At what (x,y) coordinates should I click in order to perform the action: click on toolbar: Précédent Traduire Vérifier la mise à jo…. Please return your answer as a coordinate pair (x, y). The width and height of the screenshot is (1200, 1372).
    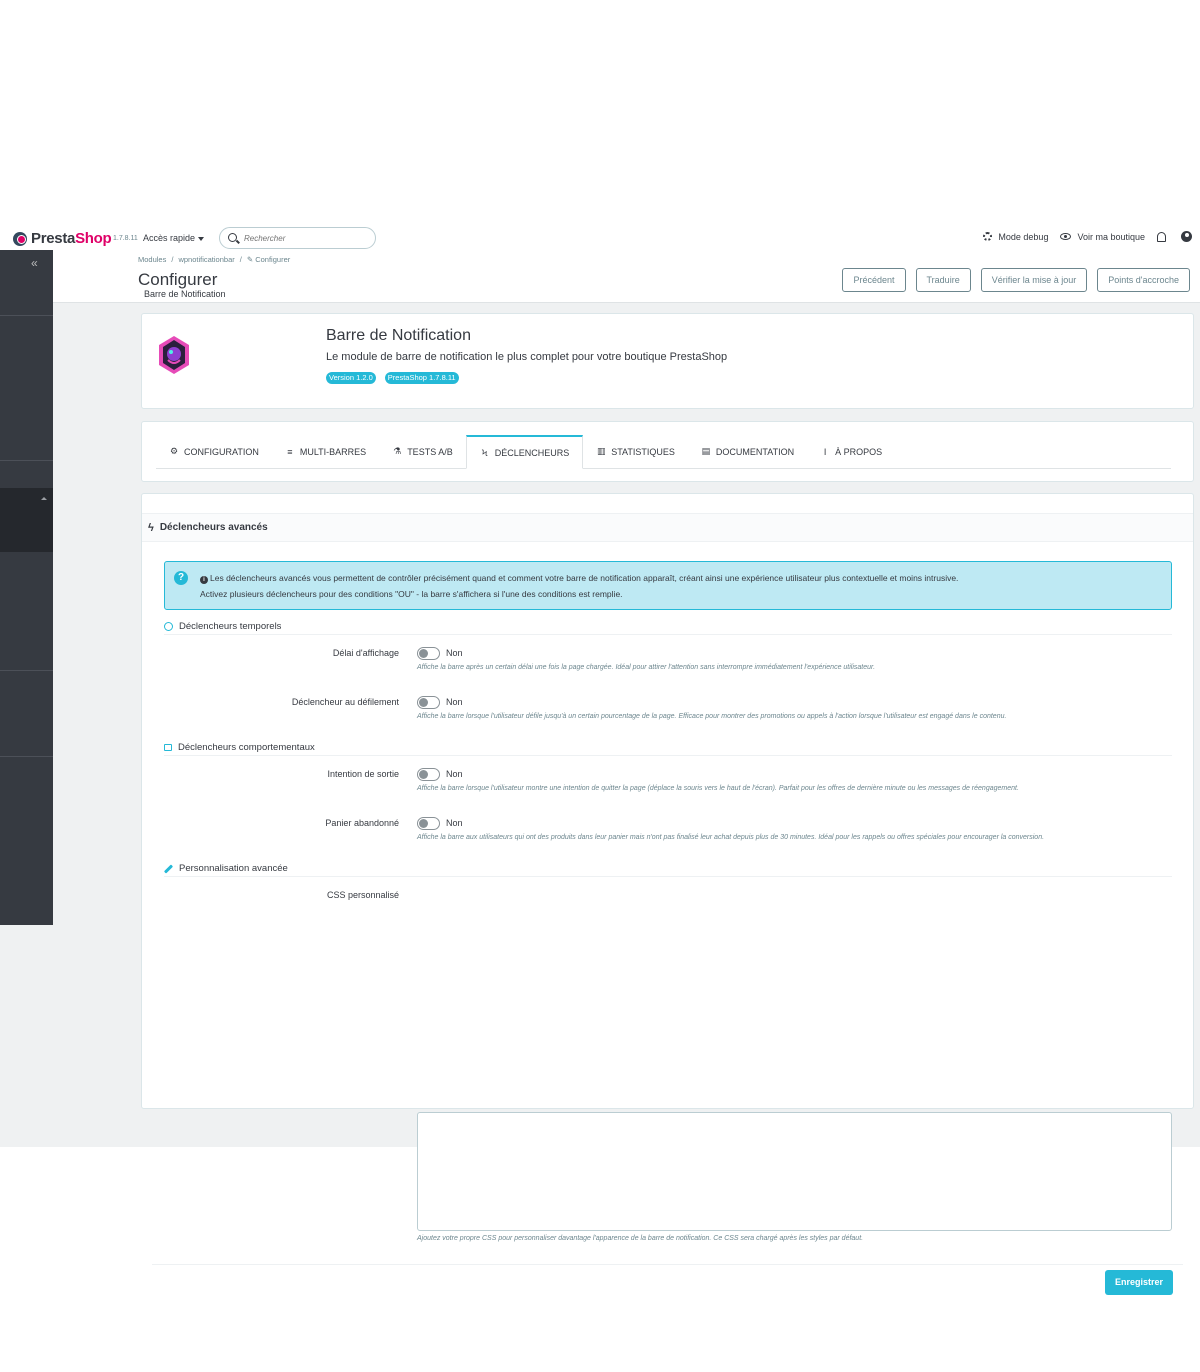
    Looking at the image, I should click on (1011, 280).